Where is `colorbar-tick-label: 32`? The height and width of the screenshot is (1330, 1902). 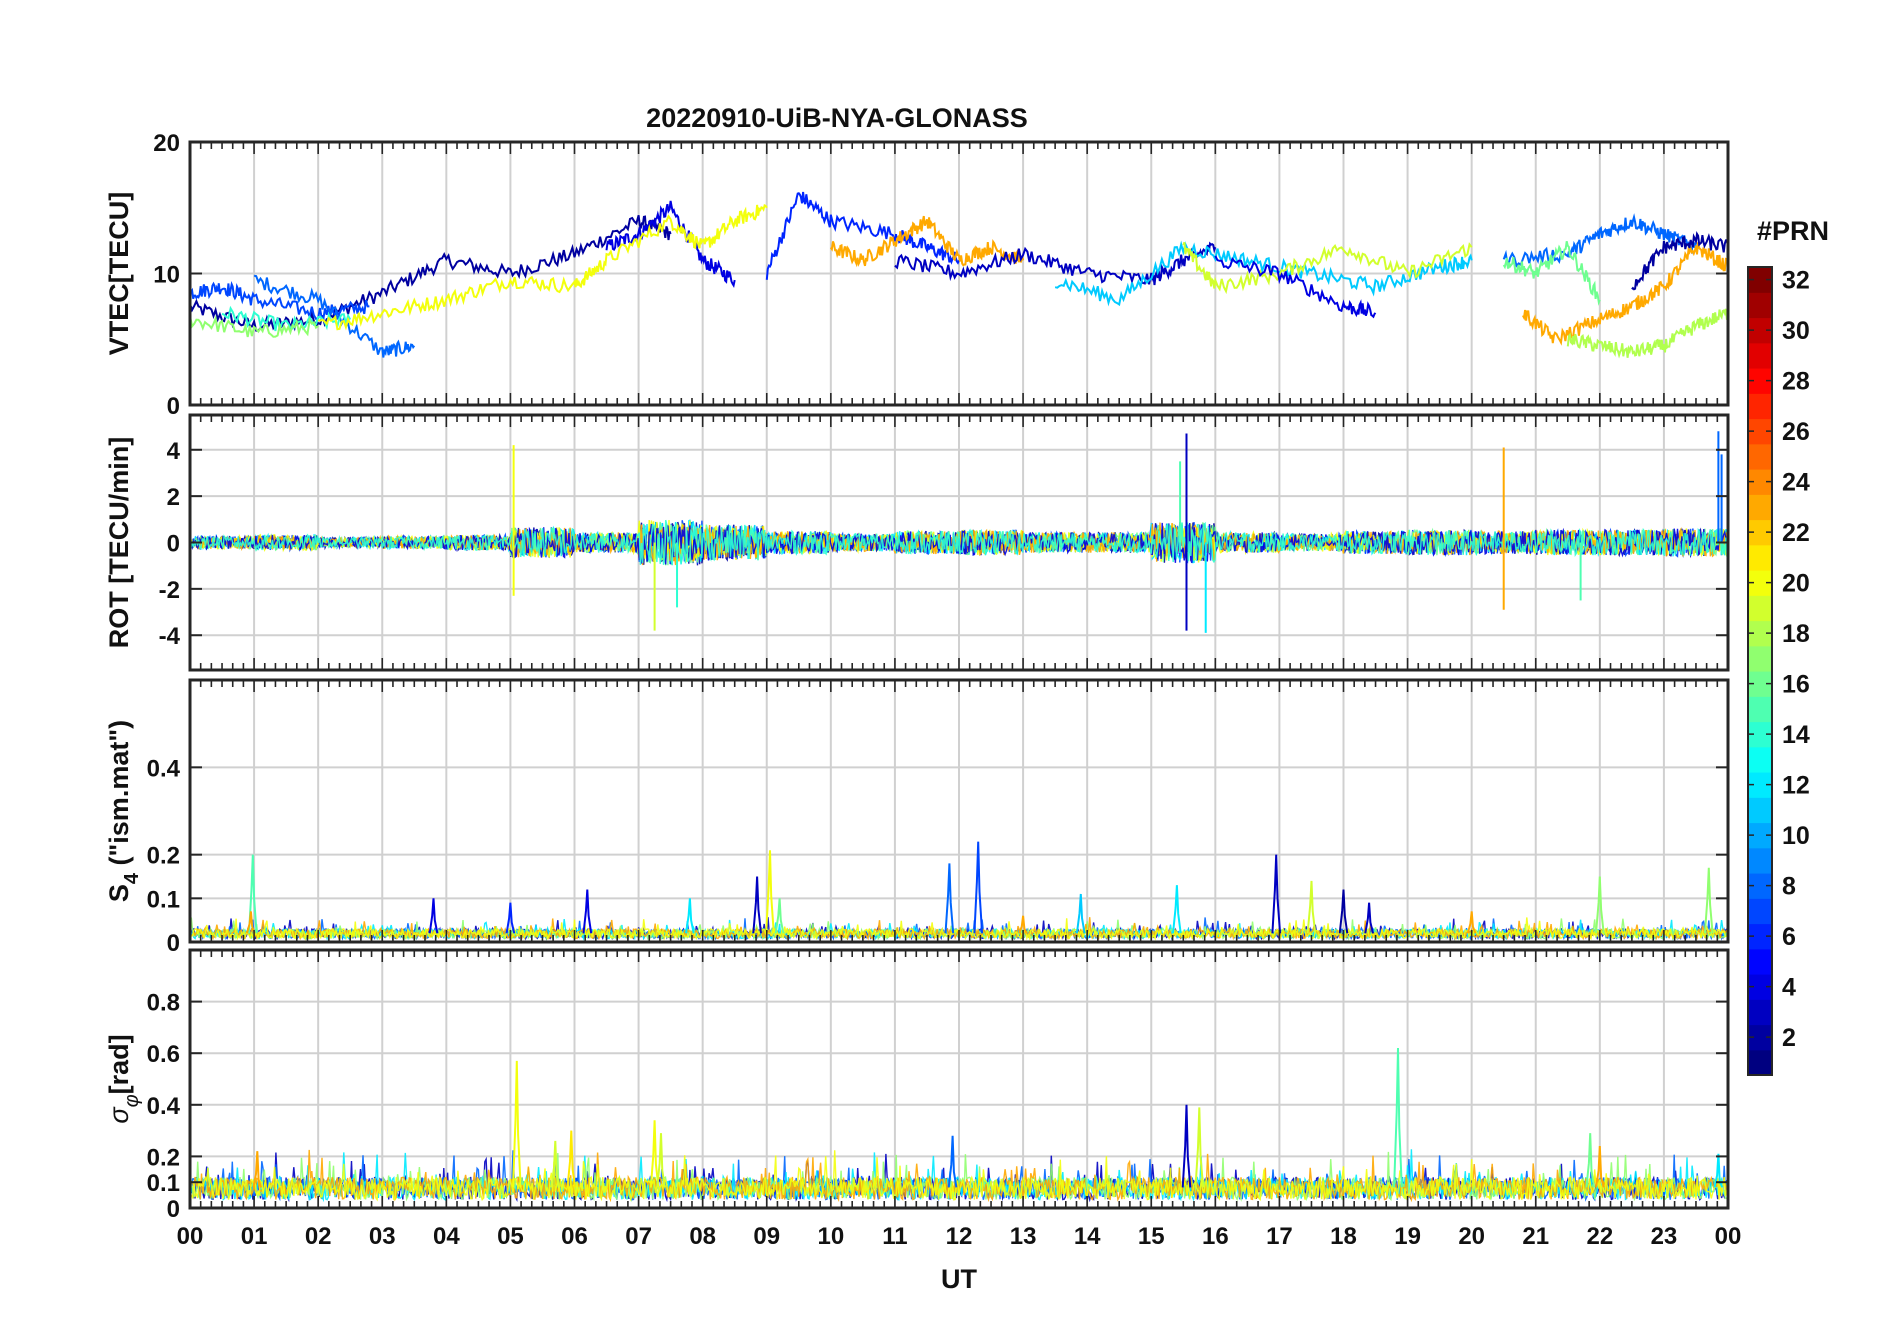
colorbar-tick-label: 32 is located at coordinates (1796, 281).